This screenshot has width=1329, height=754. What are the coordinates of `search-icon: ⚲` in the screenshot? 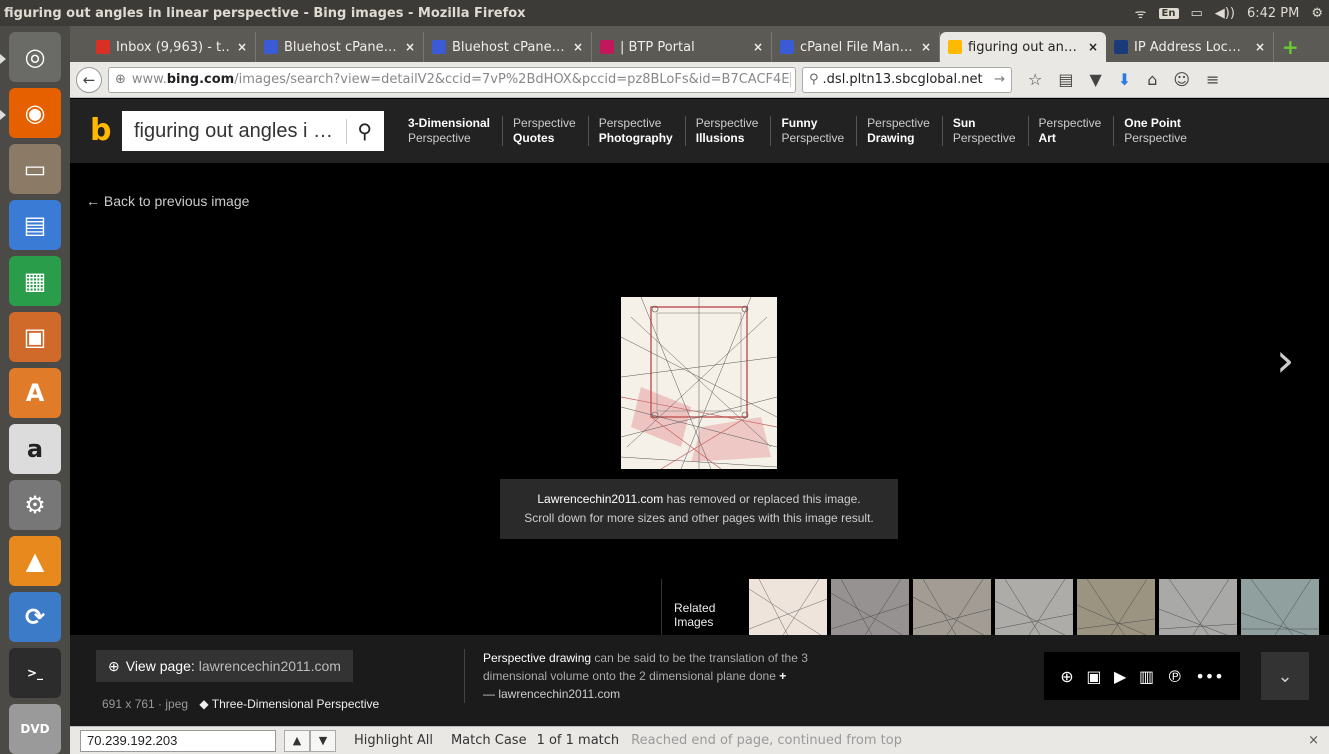 It's located at (814, 79).